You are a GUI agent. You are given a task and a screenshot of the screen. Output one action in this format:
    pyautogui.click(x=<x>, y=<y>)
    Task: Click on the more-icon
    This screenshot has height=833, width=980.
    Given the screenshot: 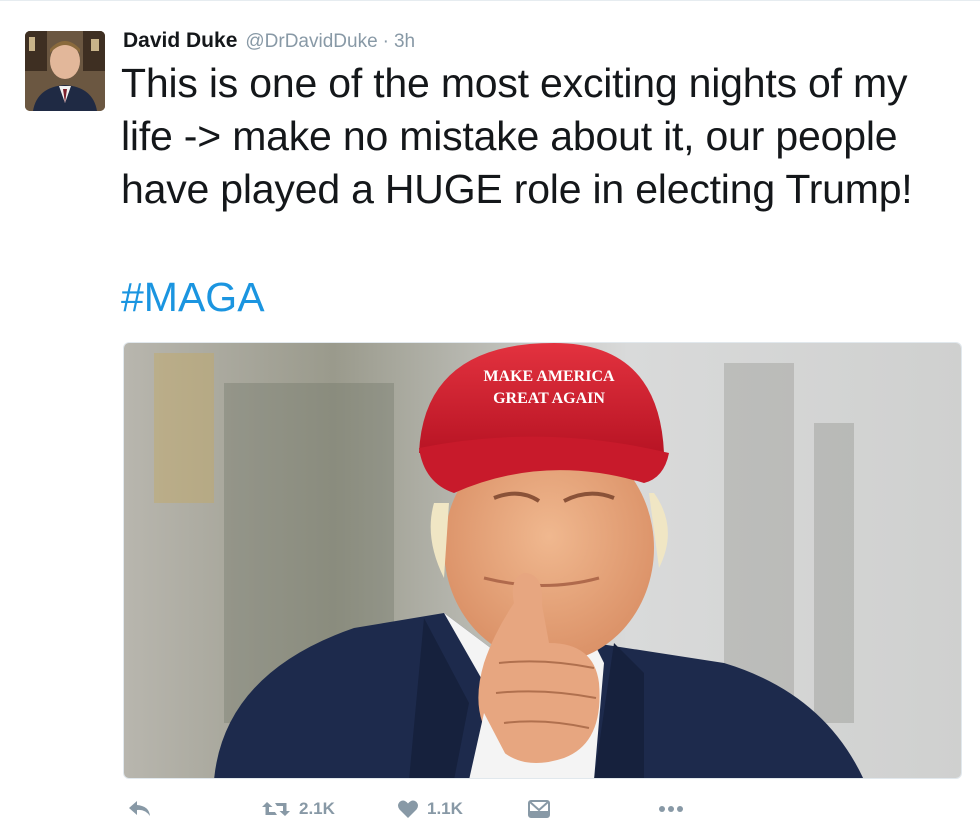 What is the action you would take?
    pyautogui.click(x=671, y=809)
    